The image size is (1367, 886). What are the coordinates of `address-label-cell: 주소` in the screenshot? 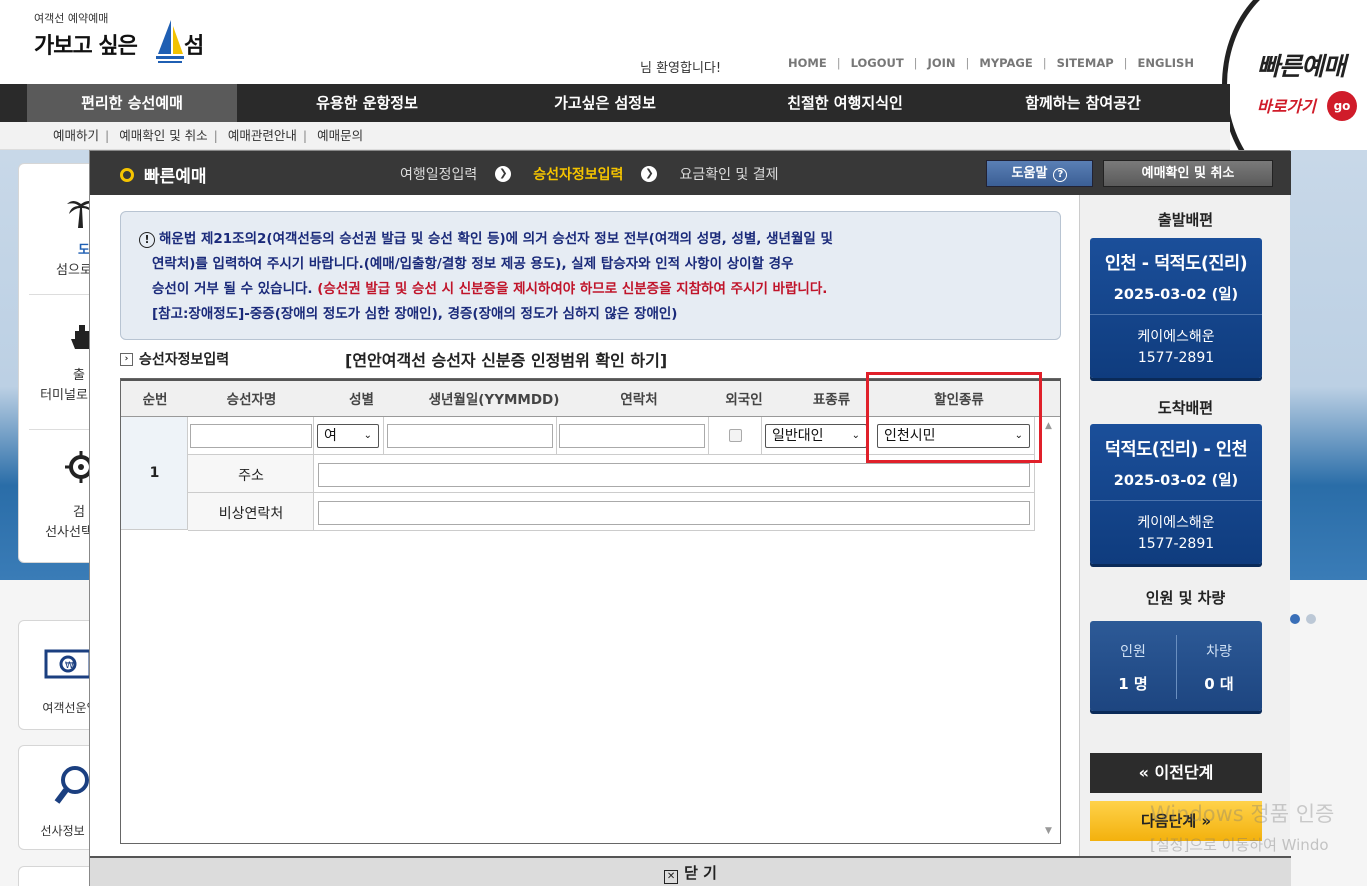 It's located at (251, 474).